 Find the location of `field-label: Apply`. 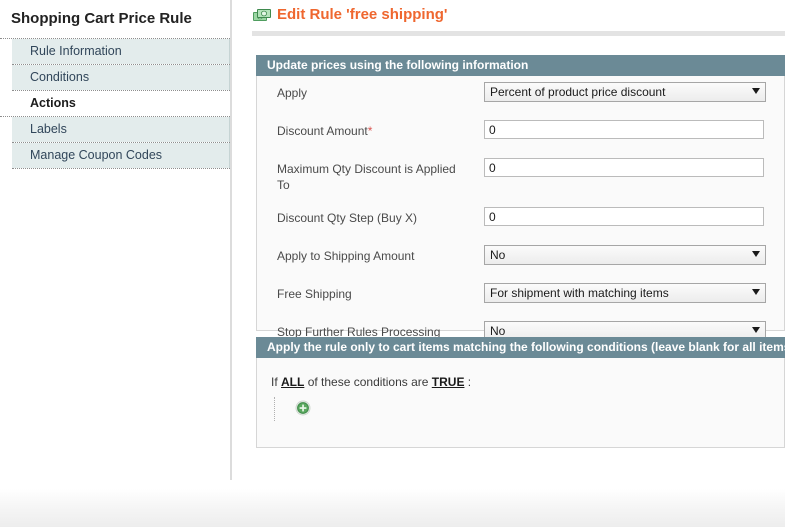

field-label: Apply is located at coordinates (377, 91).